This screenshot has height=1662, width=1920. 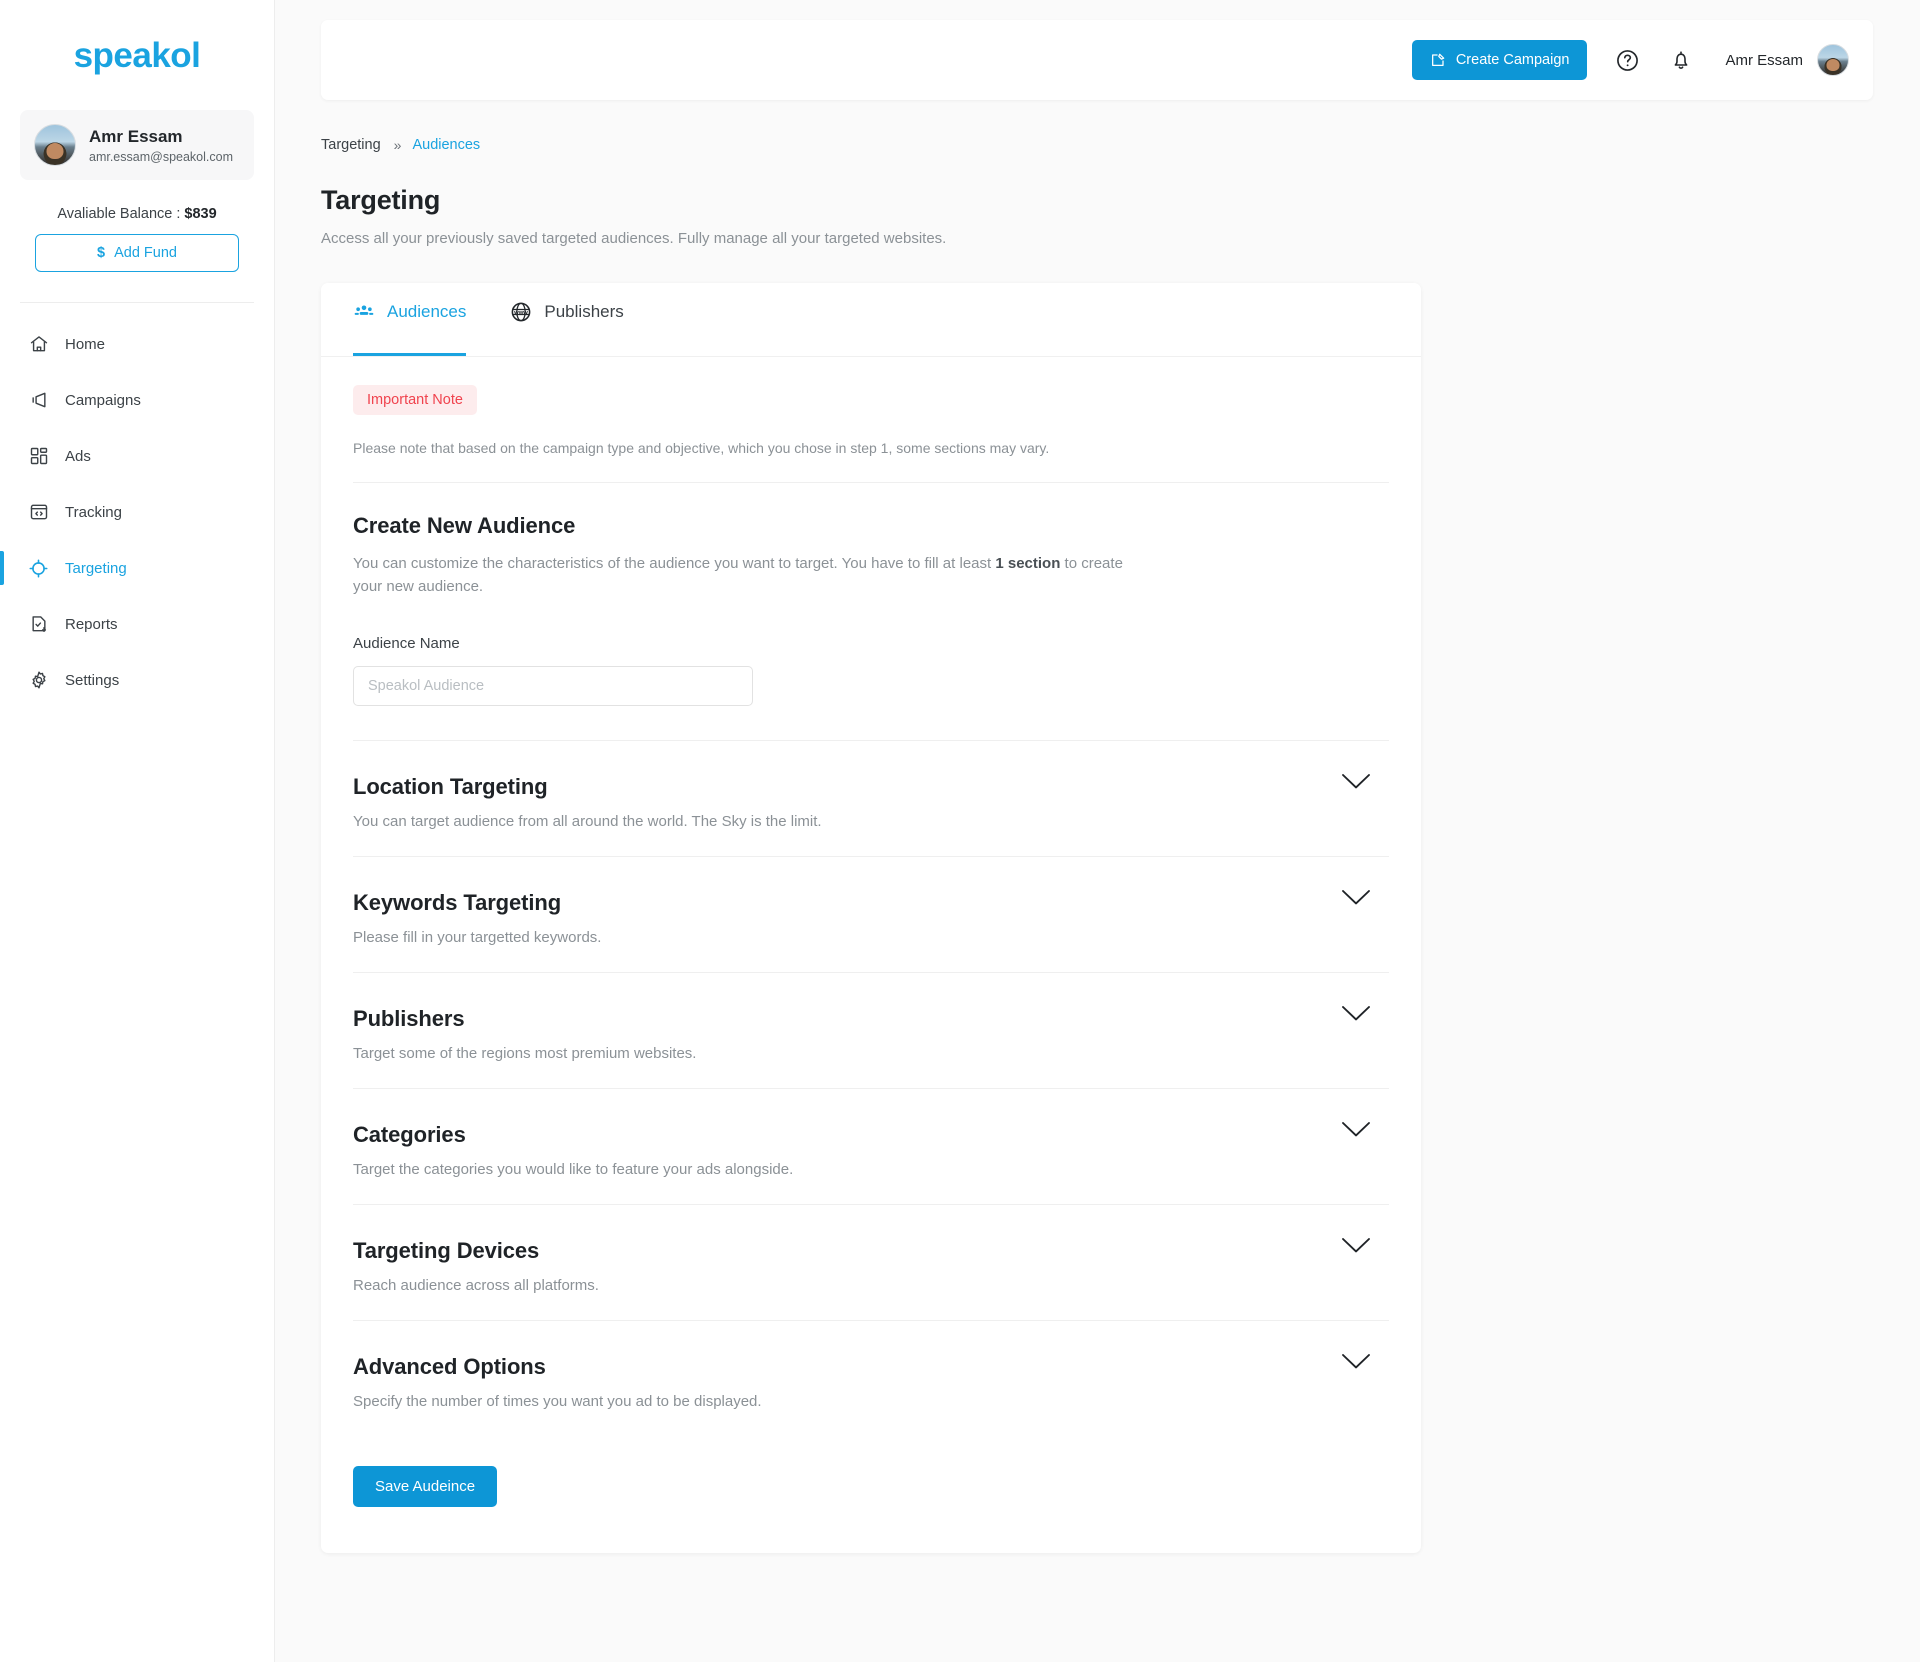 I want to click on section-title: Categories, so click(x=409, y=1134).